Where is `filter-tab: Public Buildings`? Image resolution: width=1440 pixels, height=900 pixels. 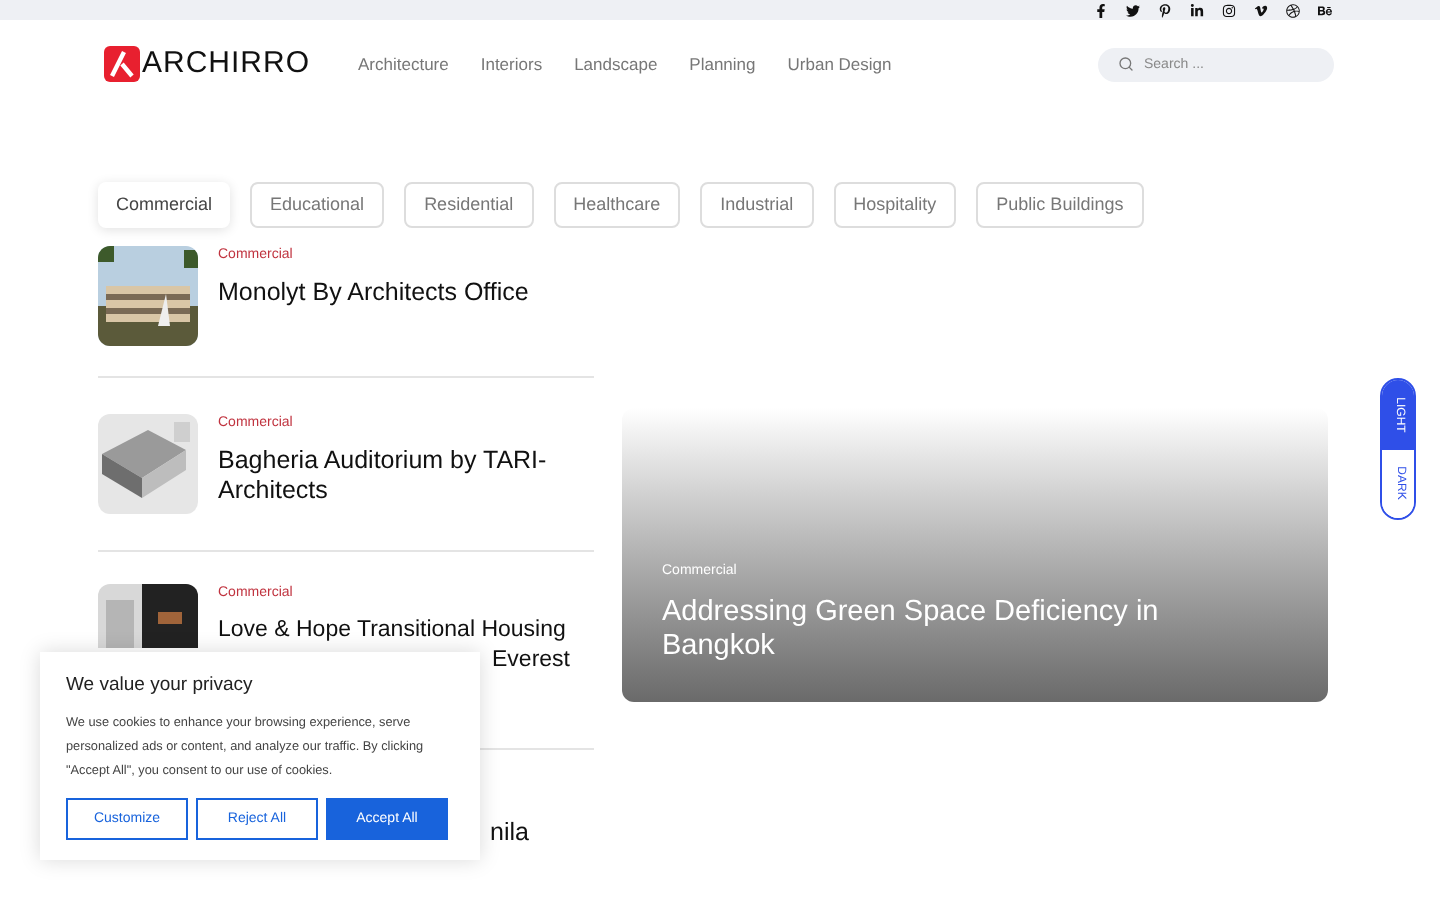 filter-tab: Public Buildings is located at coordinates (1060, 205).